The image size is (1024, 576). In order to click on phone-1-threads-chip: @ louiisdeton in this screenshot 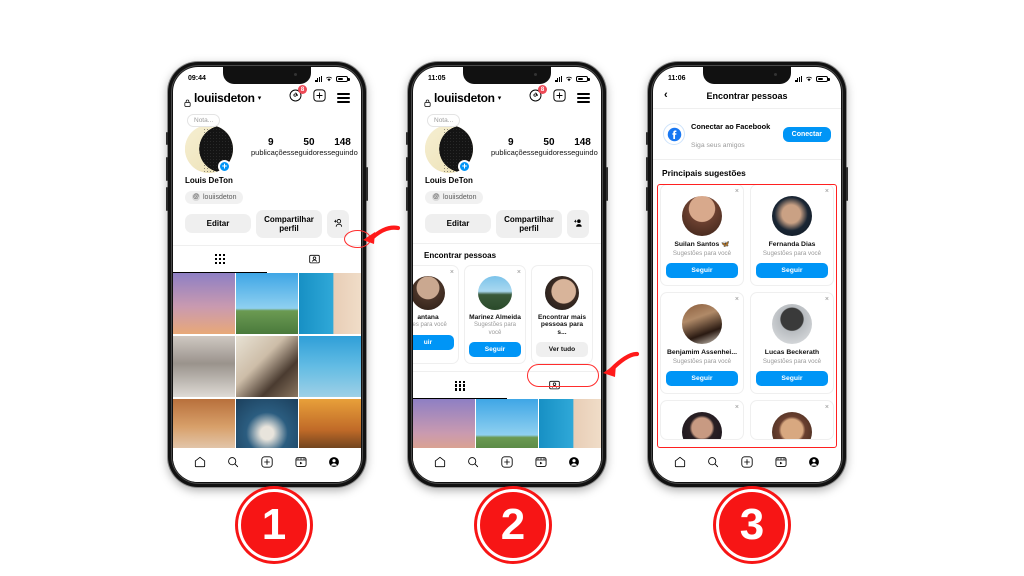, I will do `click(214, 197)`.